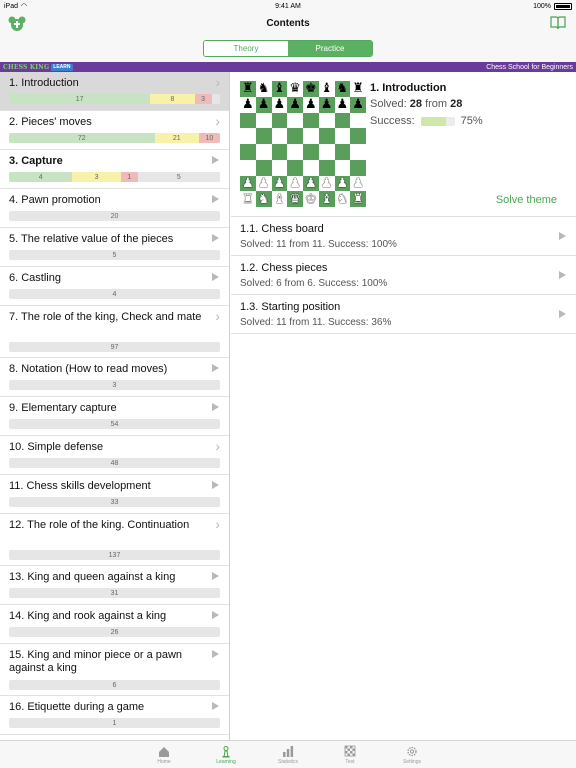 The width and height of the screenshot is (576, 768). Describe the element at coordinates (114, 593) in the screenshot. I see `progress-segment-grey: 31` at that location.